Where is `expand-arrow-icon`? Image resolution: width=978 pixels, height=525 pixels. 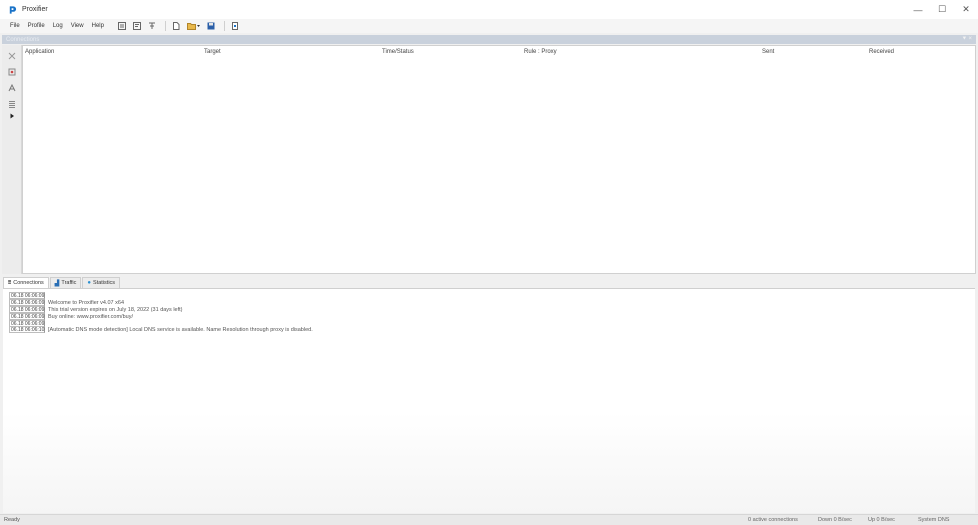 expand-arrow-icon is located at coordinates (12, 116).